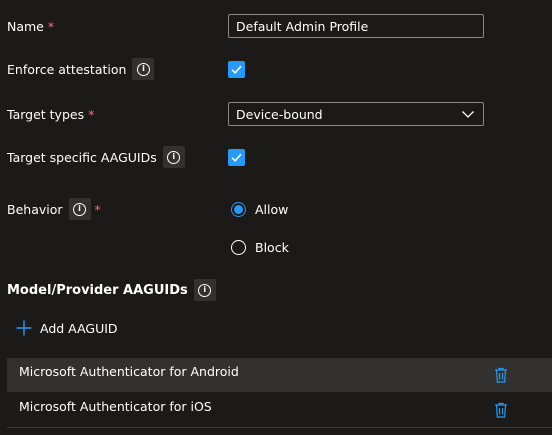 This screenshot has height=435, width=552. I want to click on aaguids-section-title: Model/Provider AAGUIDs i, so click(111, 290).